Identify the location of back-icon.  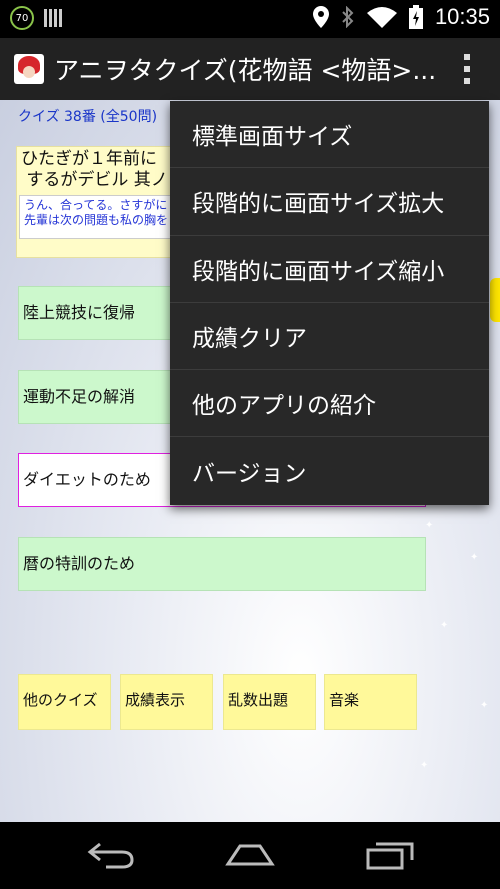
(111, 855).